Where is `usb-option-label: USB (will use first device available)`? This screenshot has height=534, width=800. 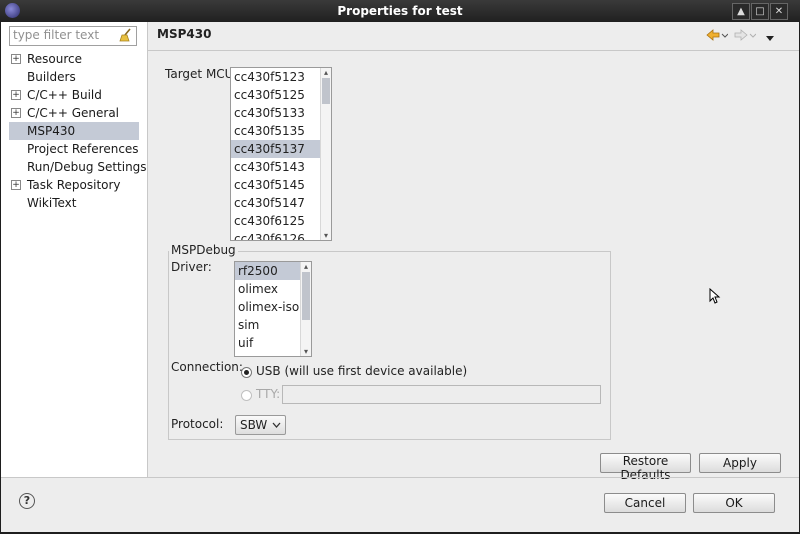
usb-option-label: USB (will use first device available) is located at coordinates (362, 371).